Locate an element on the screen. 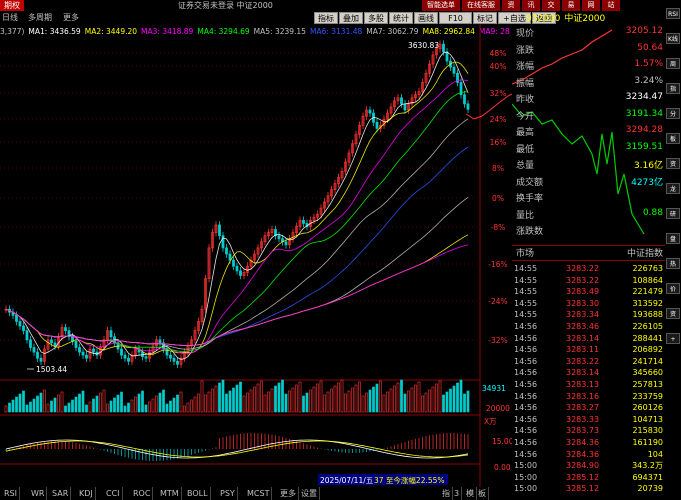 Image resolution: width=681 pixels, height=500 pixels. topbar-button: 在线客服 is located at coordinates (481, 5).